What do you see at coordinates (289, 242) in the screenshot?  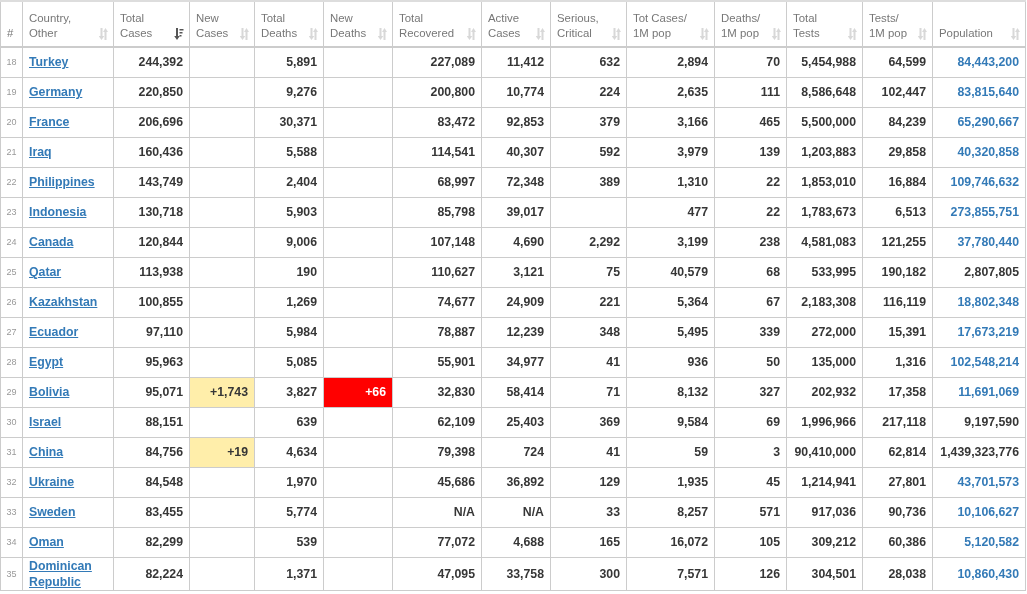 I see `table-cell: 9,006` at bounding box center [289, 242].